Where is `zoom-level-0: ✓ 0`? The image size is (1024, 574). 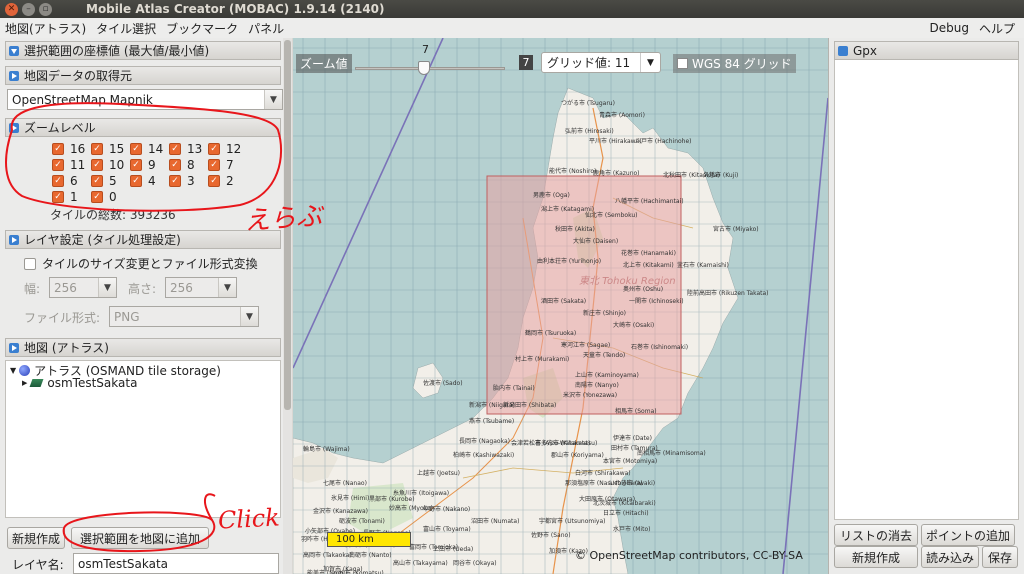 zoom-level-0: ✓ 0 is located at coordinates (104, 197).